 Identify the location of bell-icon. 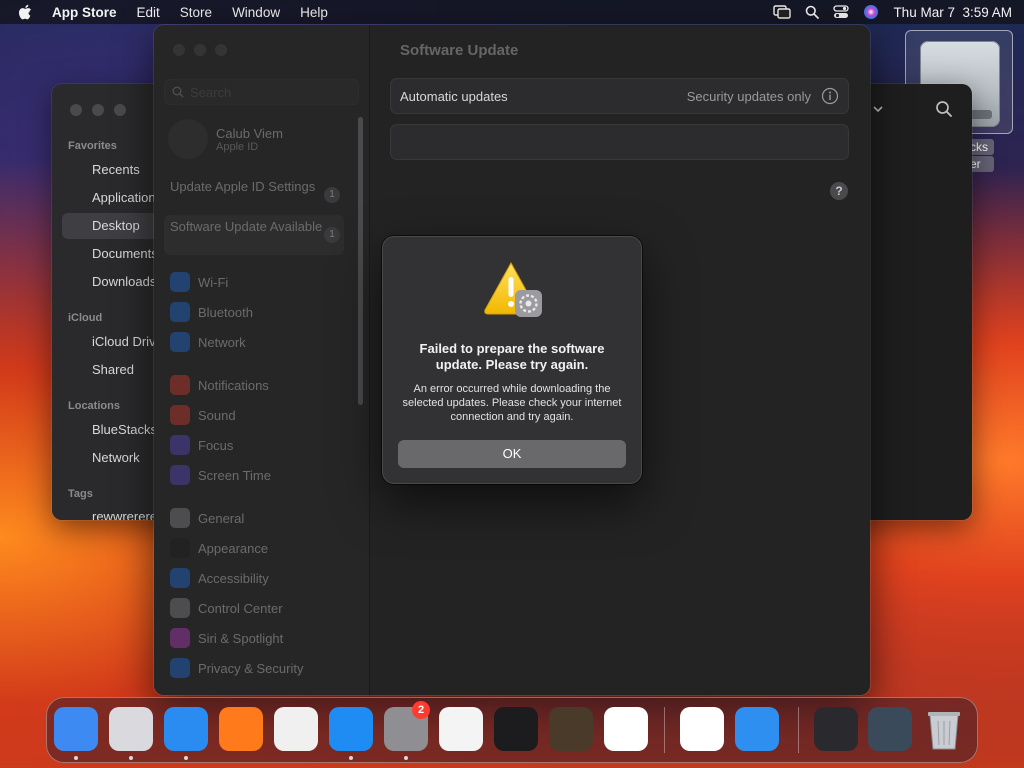
(180, 385).